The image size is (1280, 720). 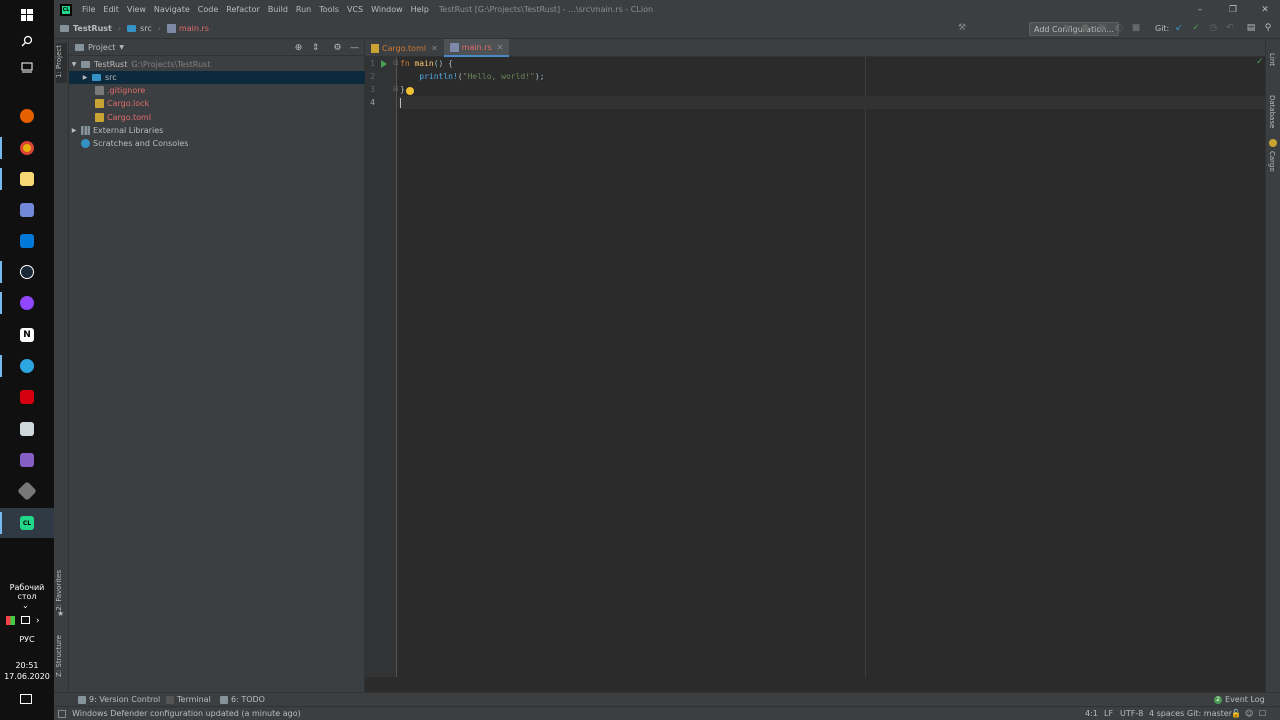 What do you see at coordinates (539, 76) in the screenshot?
I see `code-text: );` at bounding box center [539, 76].